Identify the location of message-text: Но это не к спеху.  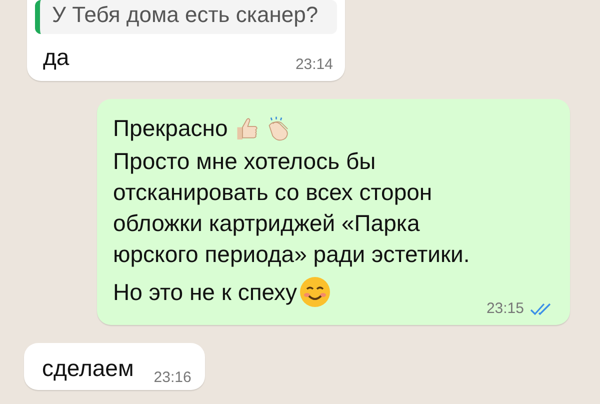
(205, 292).